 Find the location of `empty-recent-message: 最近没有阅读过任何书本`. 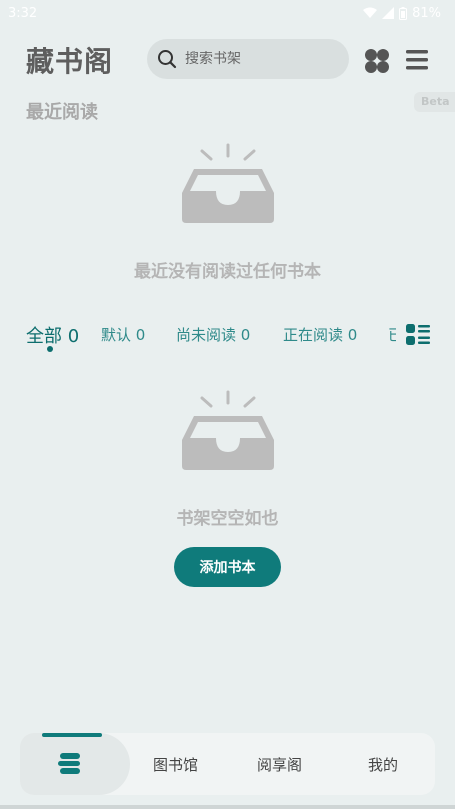

empty-recent-message: 最近没有阅读过任何书本 is located at coordinates (227, 272).